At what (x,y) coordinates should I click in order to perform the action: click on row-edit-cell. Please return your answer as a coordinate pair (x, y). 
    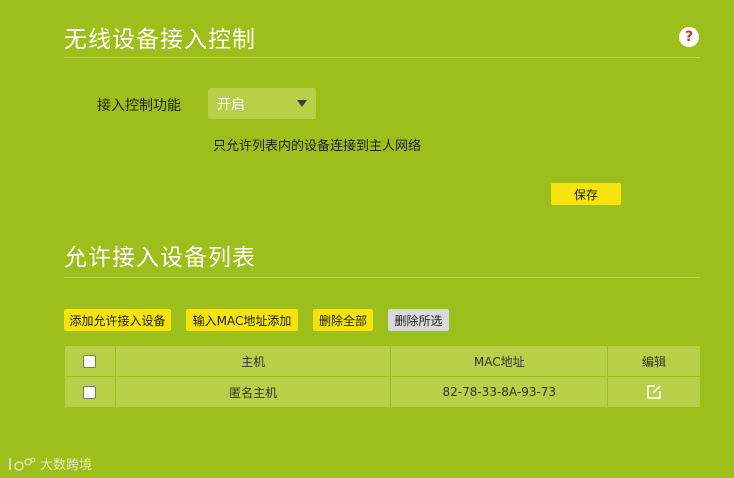
    Looking at the image, I should click on (654, 392).